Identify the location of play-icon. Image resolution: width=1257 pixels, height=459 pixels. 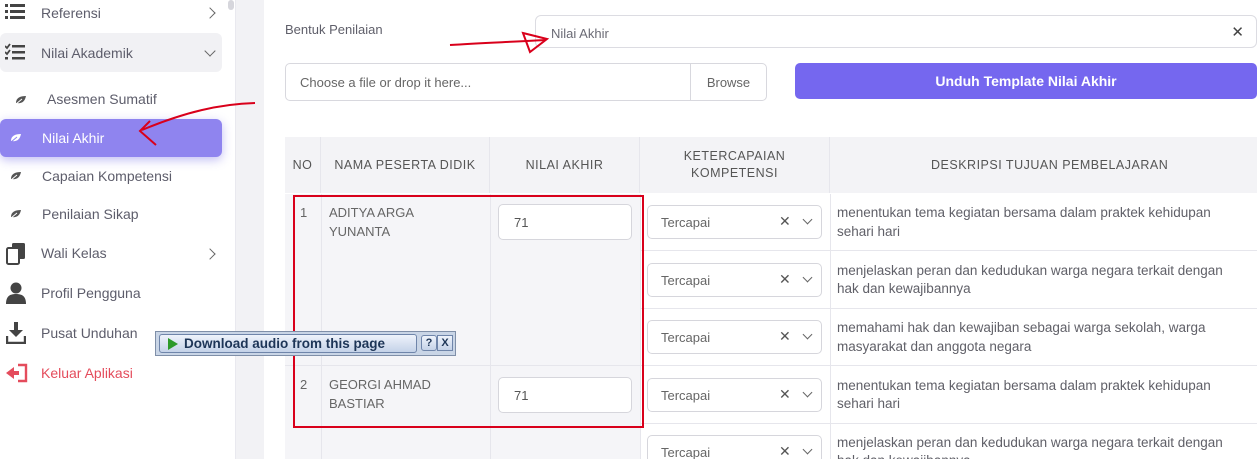
(173, 343).